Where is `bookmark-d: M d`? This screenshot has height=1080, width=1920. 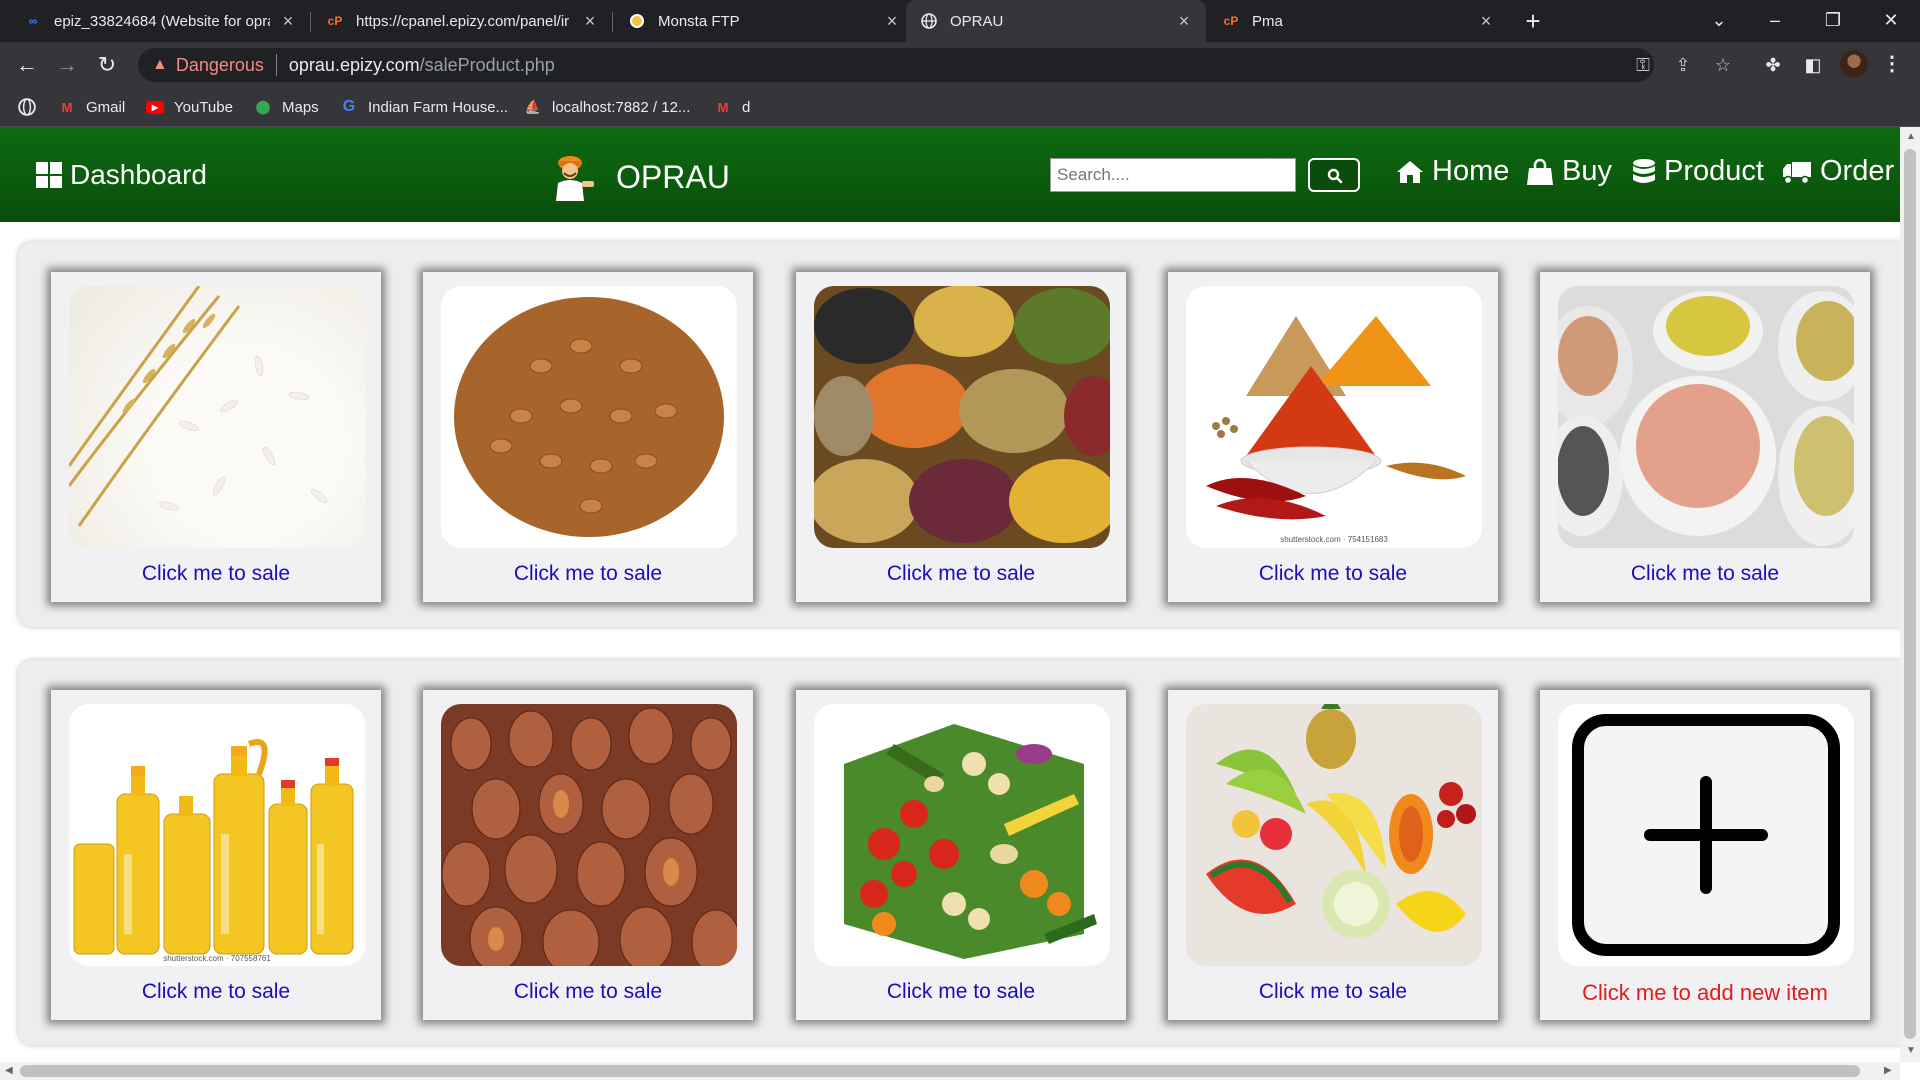
bookmark-d: M d is located at coordinates (732, 107).